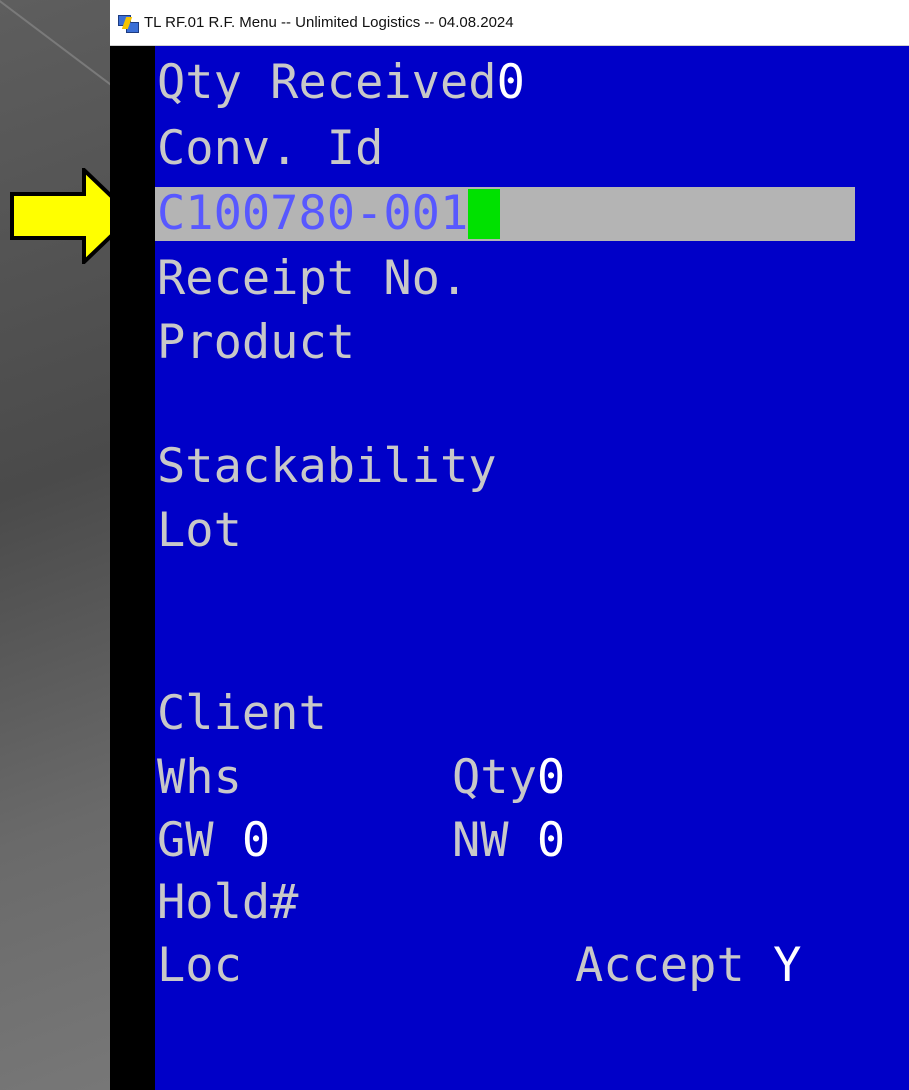 This screenshot has height=1090, width=909. What do you see at coordinates (313, 278) in the screenshot?
I see `receipt-no-label: Receipt No.` at bounding box center [313, 278].